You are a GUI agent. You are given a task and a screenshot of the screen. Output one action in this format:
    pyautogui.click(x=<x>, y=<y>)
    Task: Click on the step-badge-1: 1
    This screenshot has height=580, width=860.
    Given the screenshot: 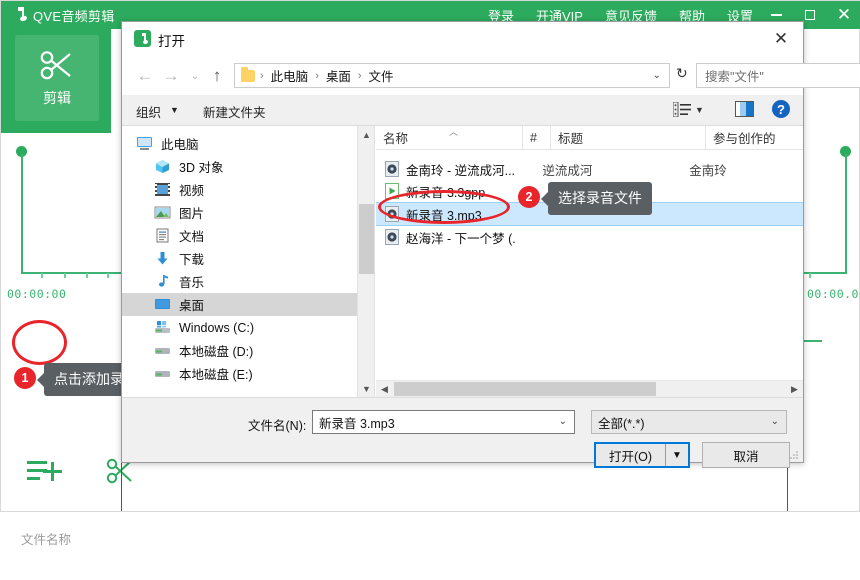 What is the action you would take?
    pyautogui.click(x=25, y=378)
    